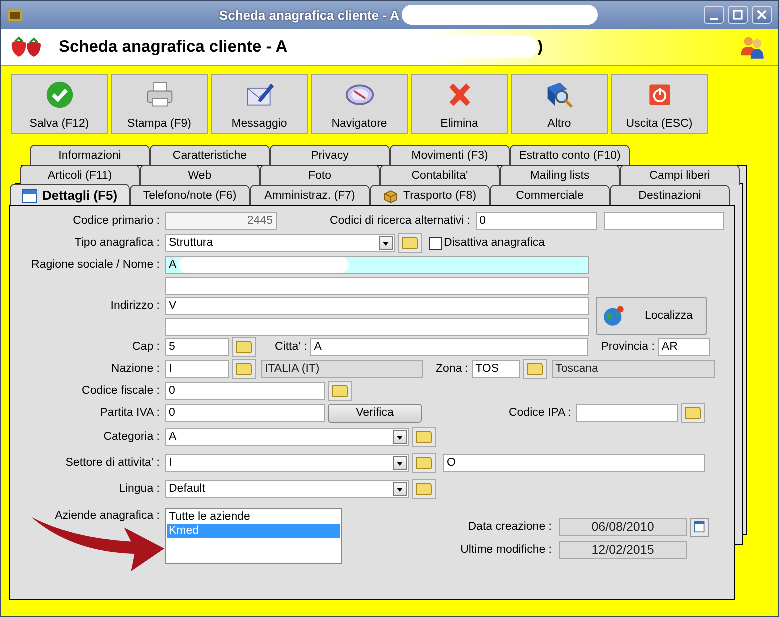  I want to click on input-field: O, so click(574, 463).